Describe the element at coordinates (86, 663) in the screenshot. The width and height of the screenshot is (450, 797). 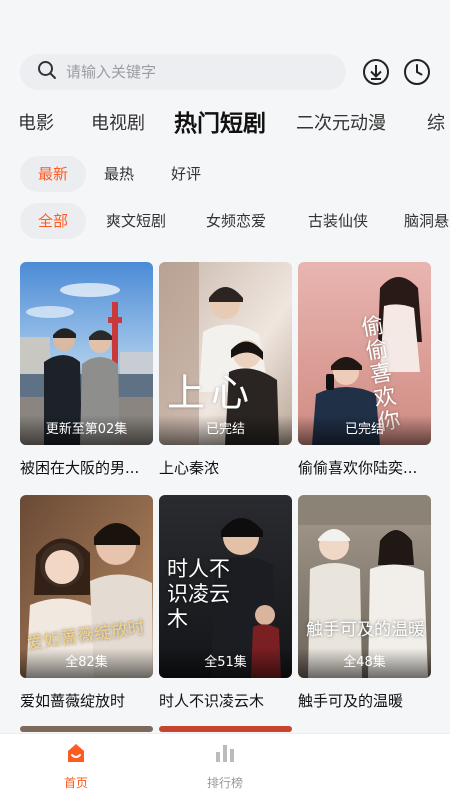
I see `episode-status: 全82集` at that location.